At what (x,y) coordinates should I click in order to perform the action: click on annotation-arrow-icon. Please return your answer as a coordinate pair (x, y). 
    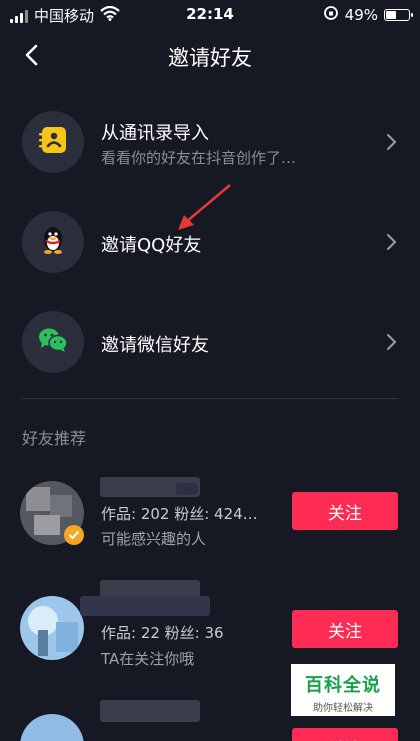
    Looking at the image, I should click on (203, 210).